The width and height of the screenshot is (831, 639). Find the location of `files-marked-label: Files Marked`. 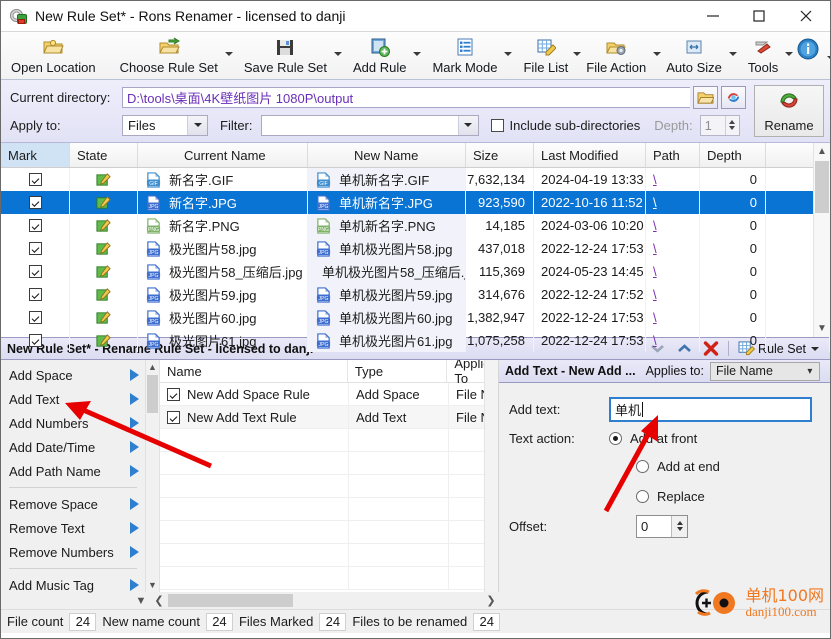

files-marked-label: Files Marked is located at coordinates (276, 621).